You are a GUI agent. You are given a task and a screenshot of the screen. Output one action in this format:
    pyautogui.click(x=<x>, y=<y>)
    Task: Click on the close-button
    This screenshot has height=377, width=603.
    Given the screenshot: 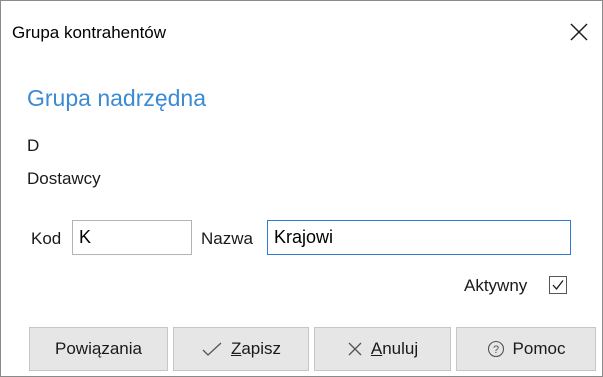 What is the action you would take?
    pyautogui.click(x=579, y=32)
    